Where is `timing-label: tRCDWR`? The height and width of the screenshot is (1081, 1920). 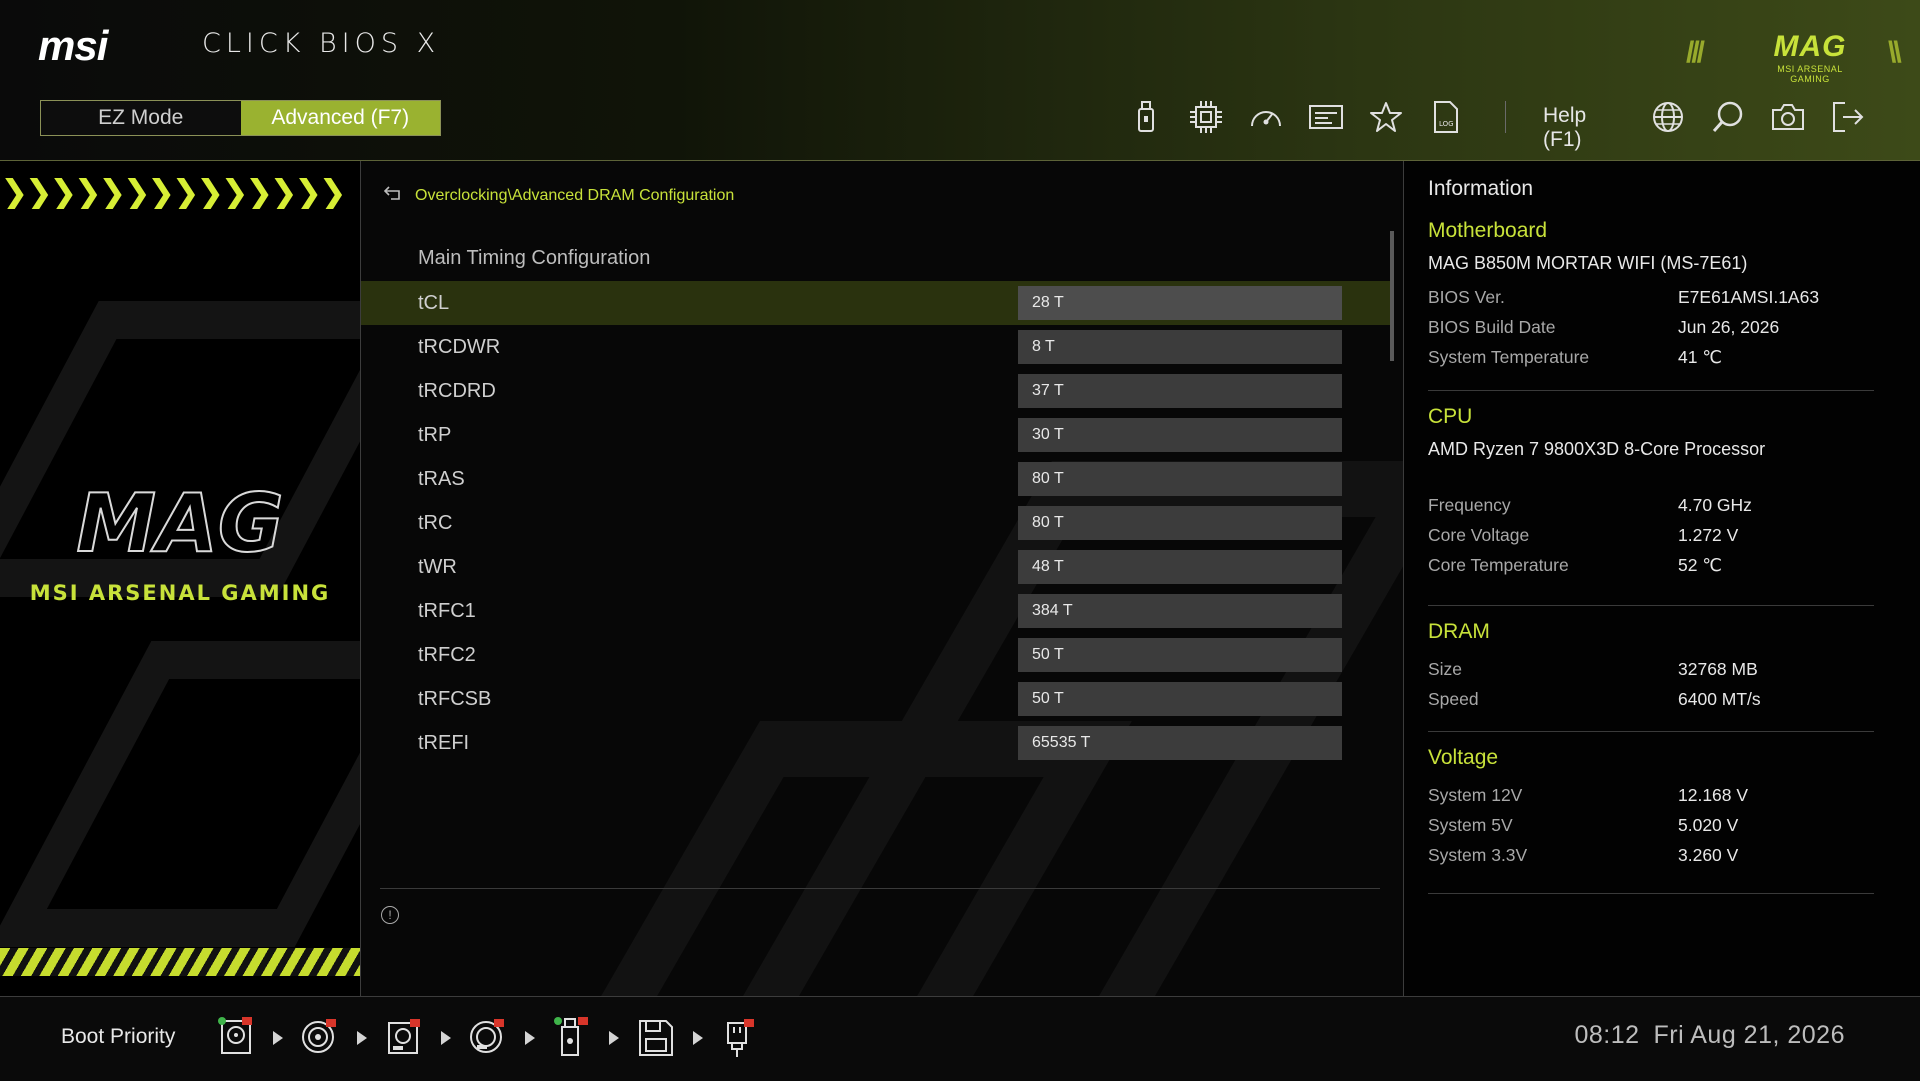
timing-label: tRCDWR is located at coordinates (459, 346).